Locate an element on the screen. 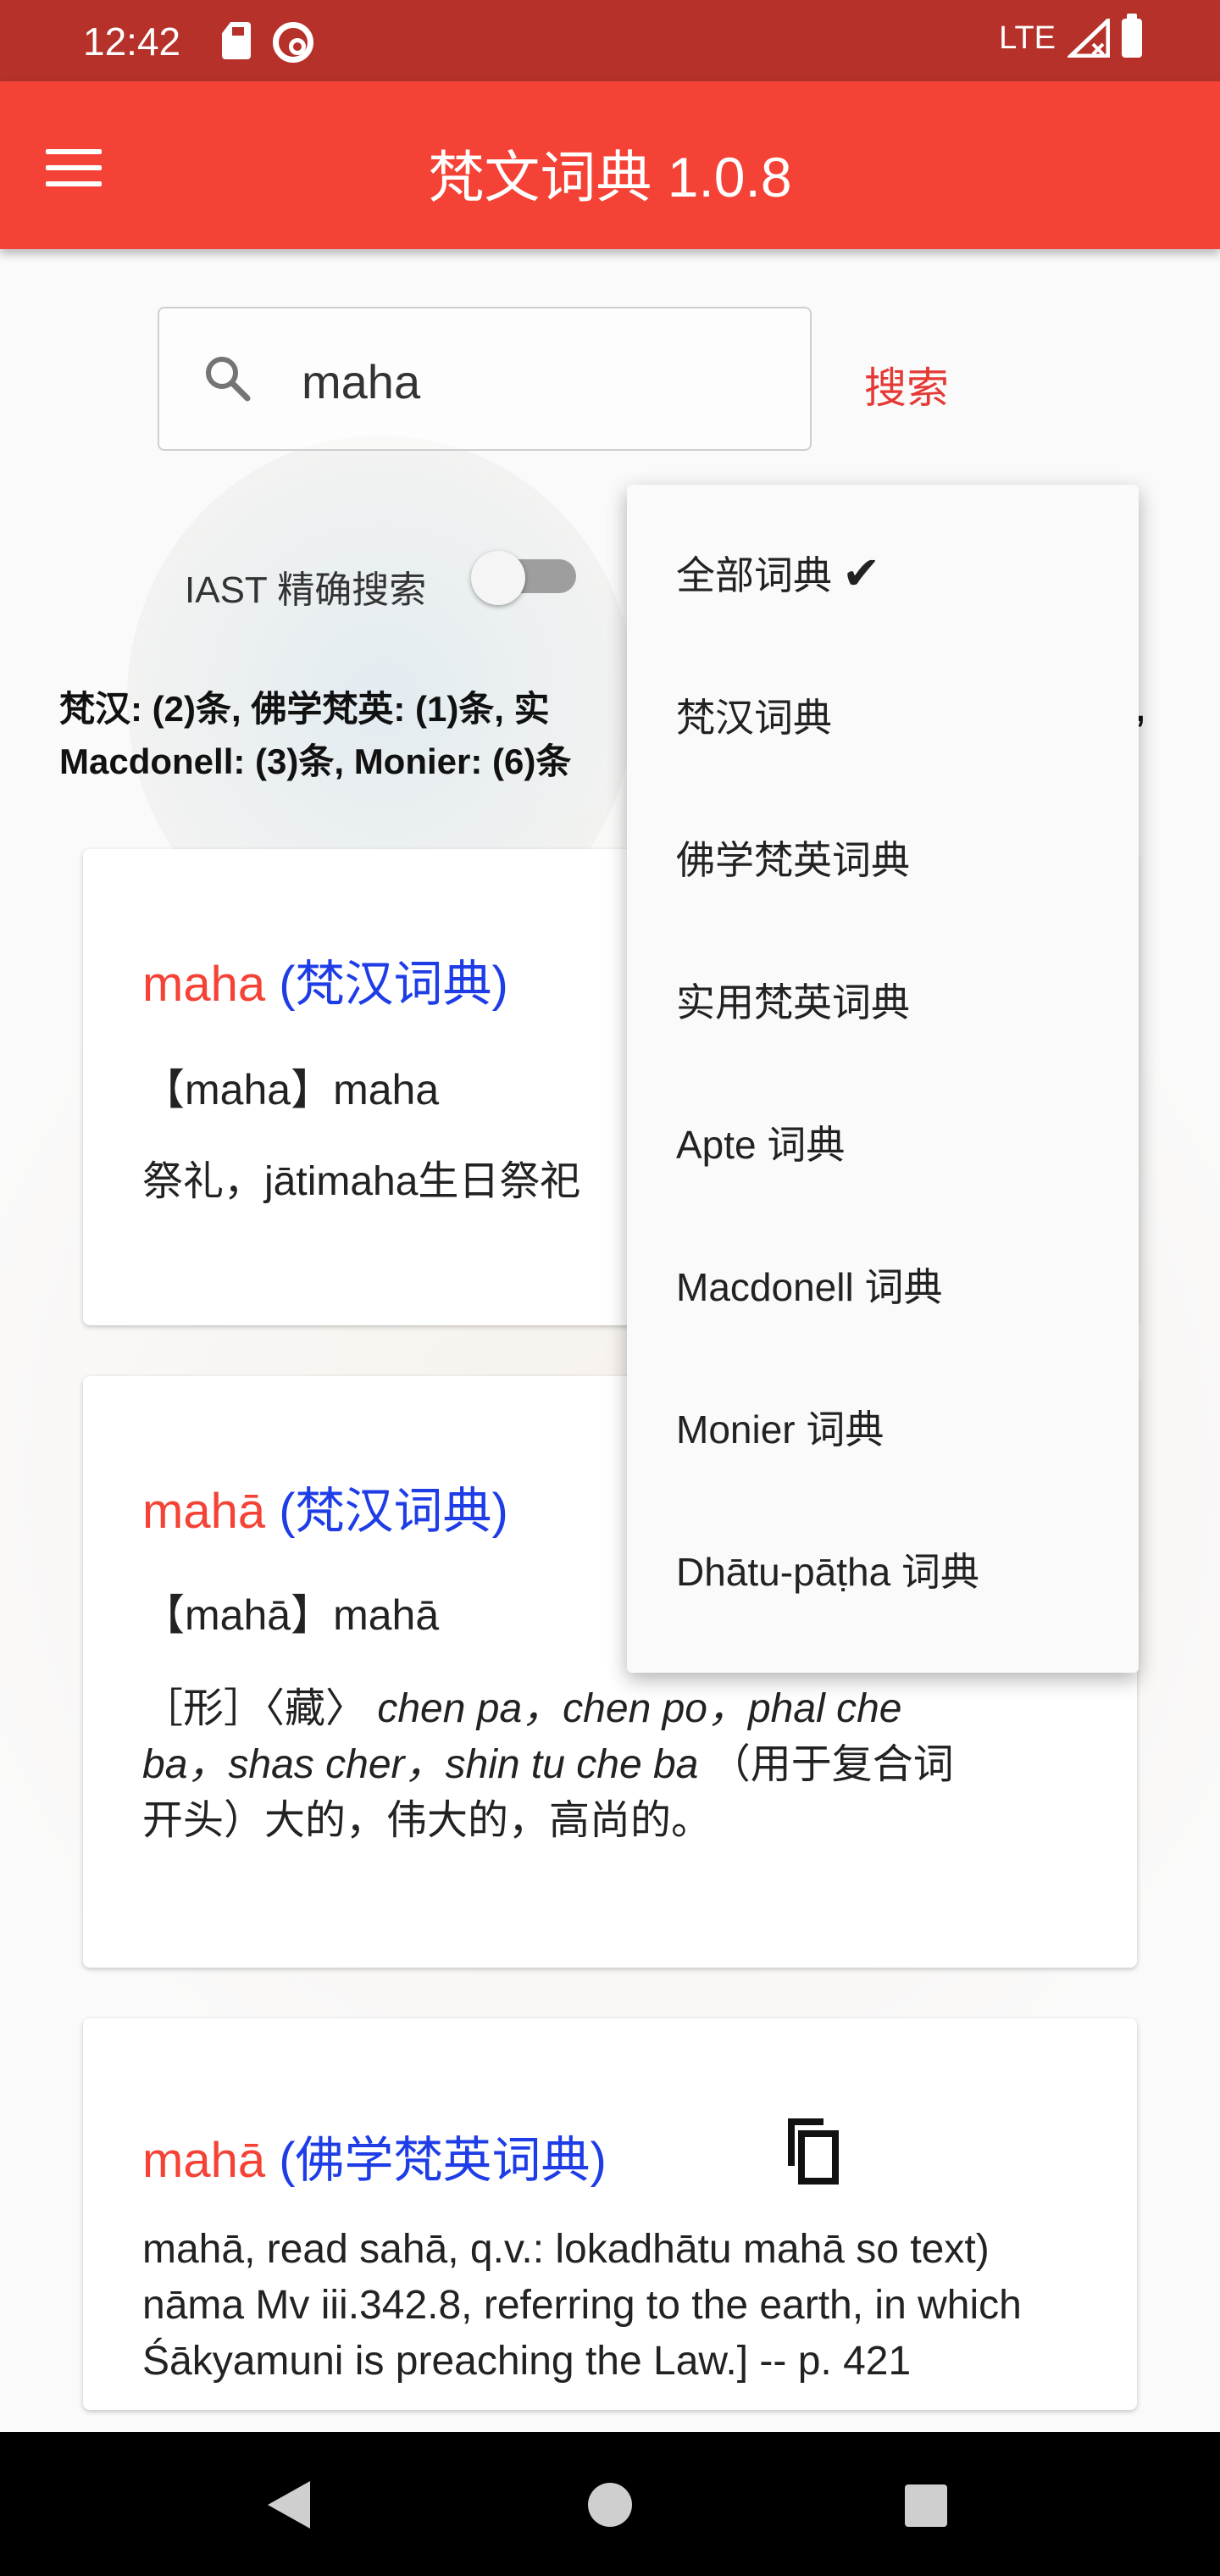 Image resolution: width=1220 pixels, height=2576 pixels. search-button: 搜索 is located at coordinates (906, 384).